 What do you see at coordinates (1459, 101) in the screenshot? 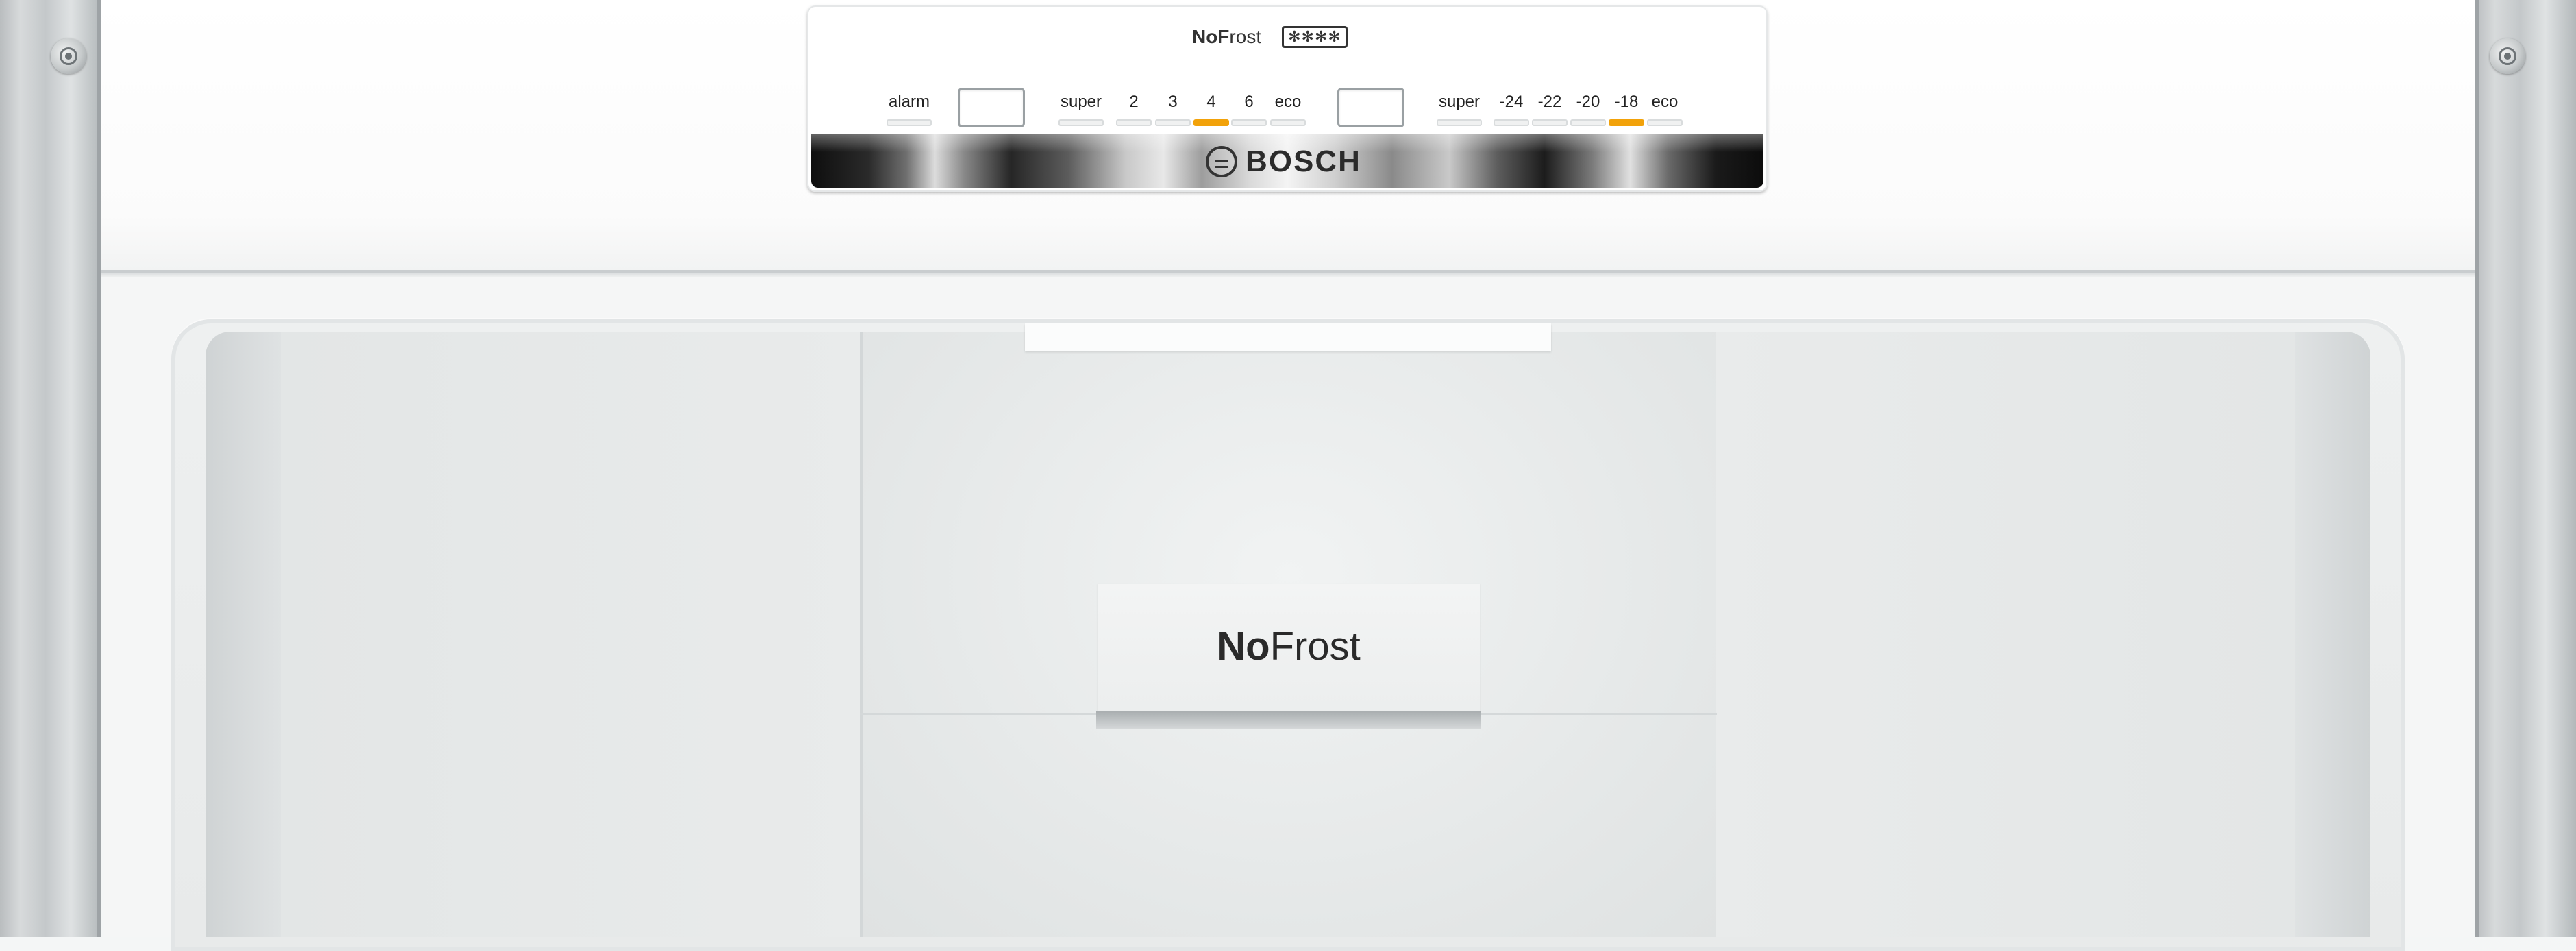
I see `freezer-indicator-label: super` at bounding box center [1459, 101].